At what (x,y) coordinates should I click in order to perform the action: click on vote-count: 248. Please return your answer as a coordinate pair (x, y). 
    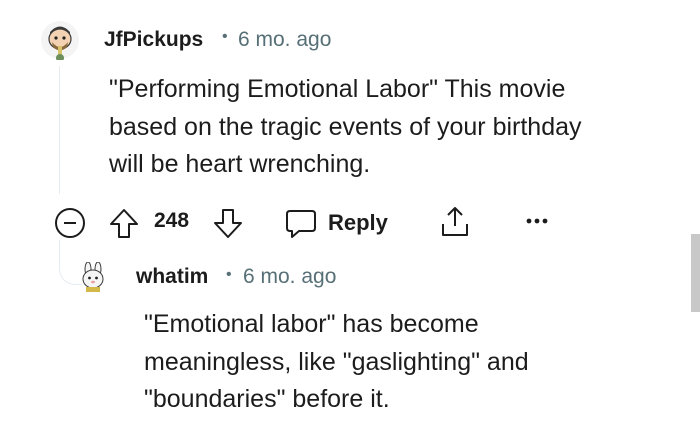
    Looking at the image, I should click on (172, 220).